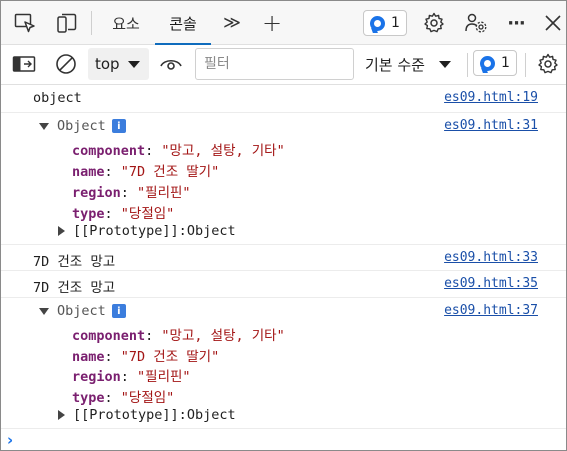 Image resolution: width=567 pixels, height=451 pixels. I want to click on settings-button, so click(434, 23).